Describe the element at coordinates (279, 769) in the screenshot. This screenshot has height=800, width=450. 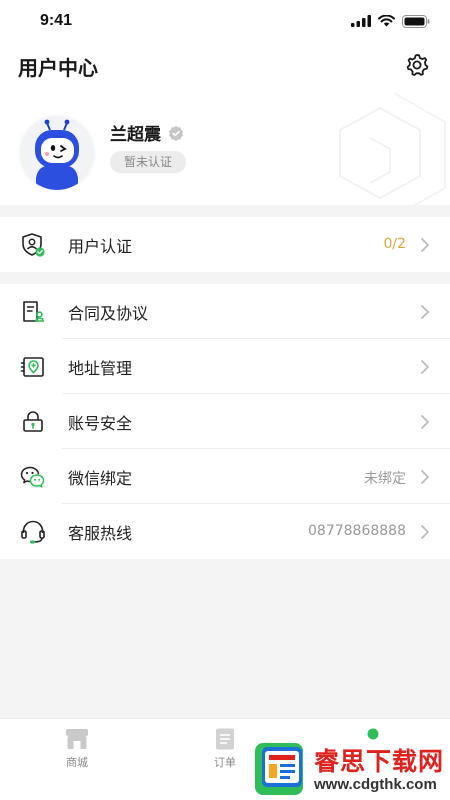
I see `watermark-logo-icon` at that location.